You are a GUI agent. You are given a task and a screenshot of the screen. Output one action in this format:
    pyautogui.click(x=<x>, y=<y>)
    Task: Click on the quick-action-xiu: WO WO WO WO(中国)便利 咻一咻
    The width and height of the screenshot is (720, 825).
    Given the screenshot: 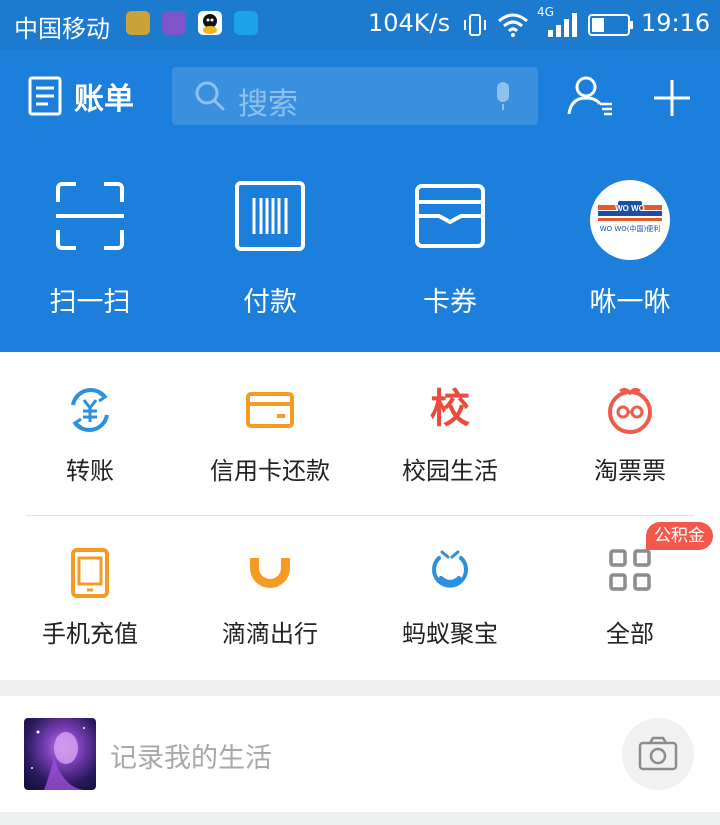 What is the action you would take?
    pyautogui.click(x=630, y=250)
    